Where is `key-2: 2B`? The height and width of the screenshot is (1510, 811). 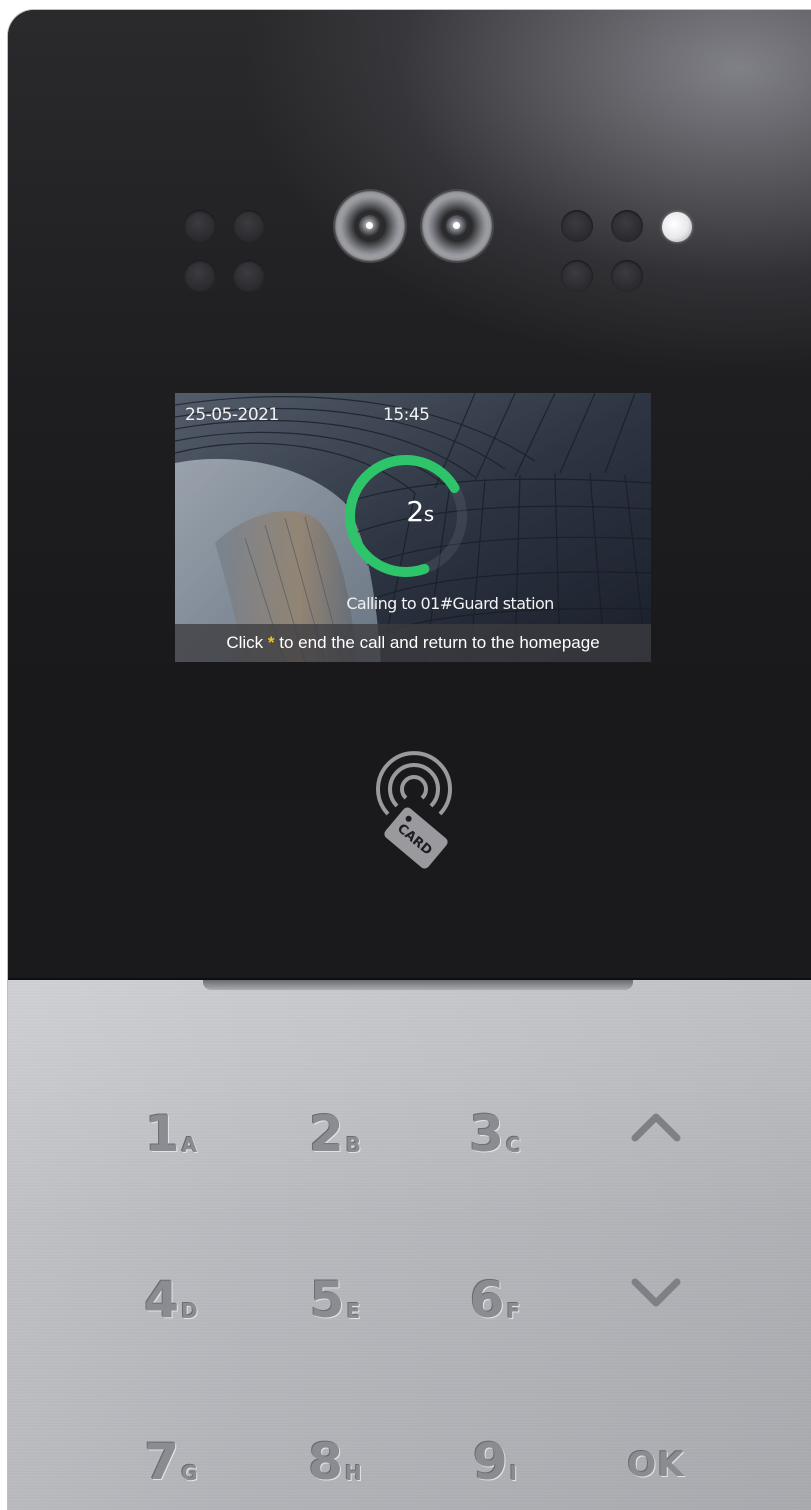 key-2: 2B is located at coordinates (335, 1120).